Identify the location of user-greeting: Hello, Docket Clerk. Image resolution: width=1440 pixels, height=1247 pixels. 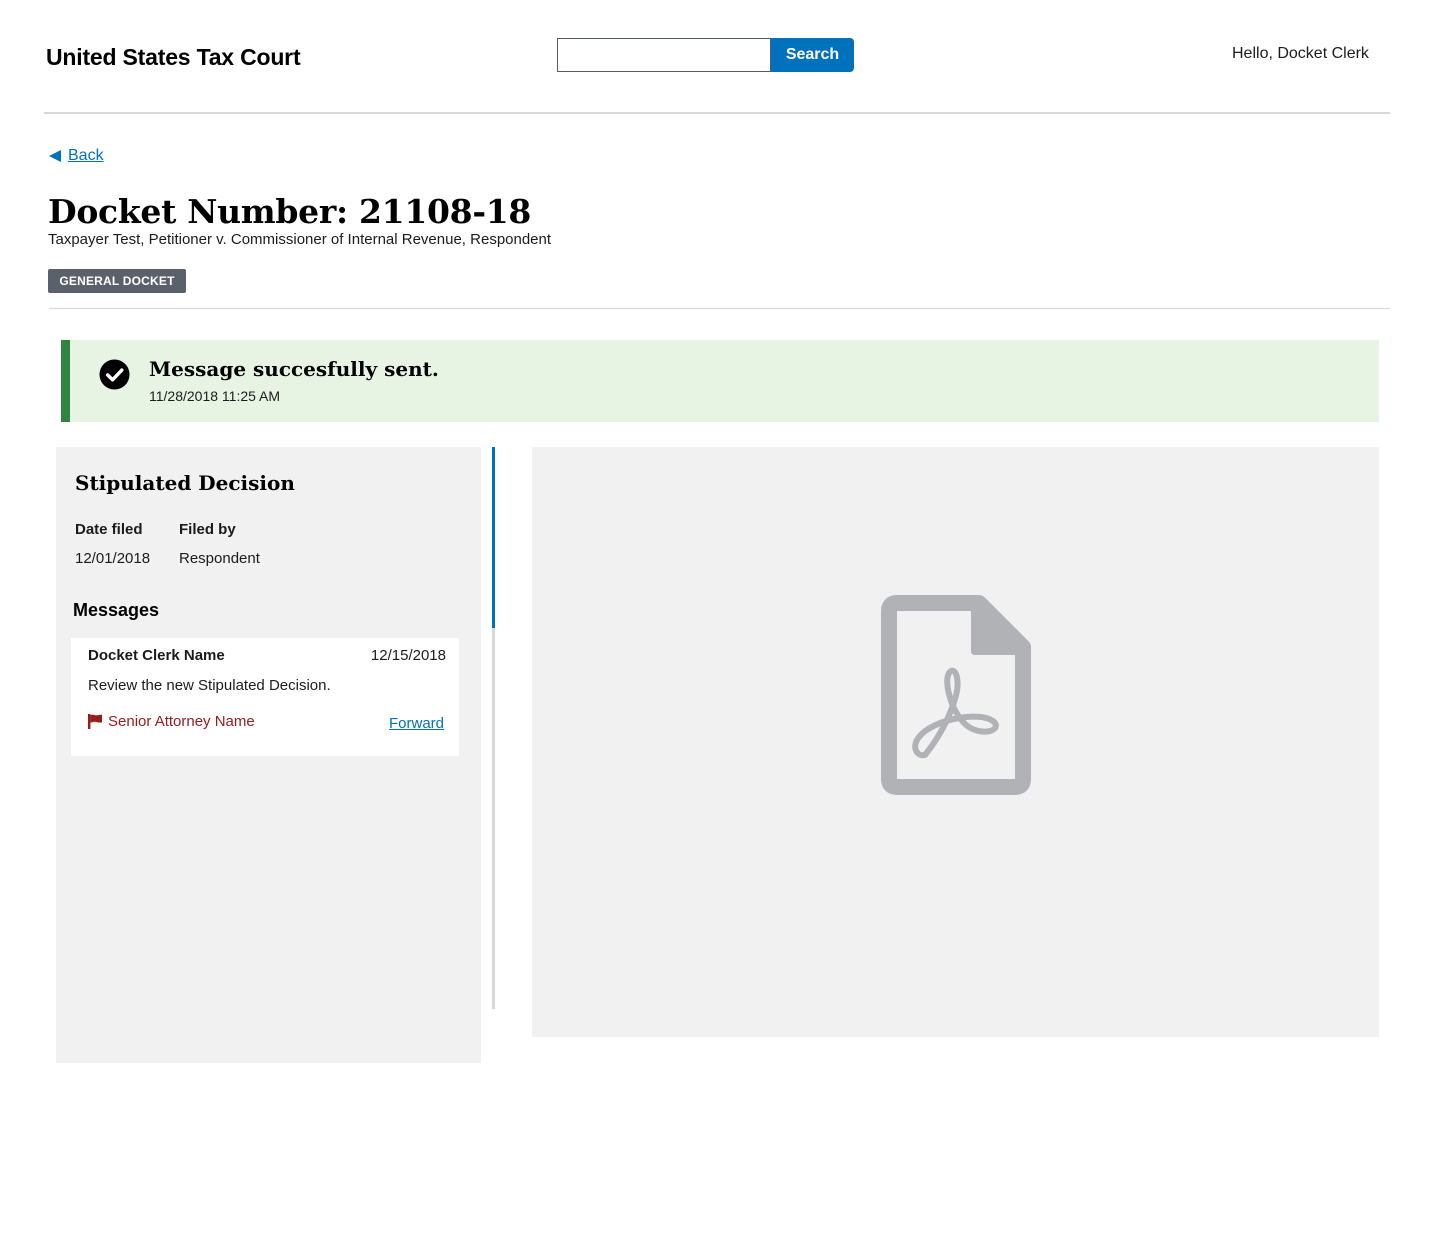
(1300, 54).